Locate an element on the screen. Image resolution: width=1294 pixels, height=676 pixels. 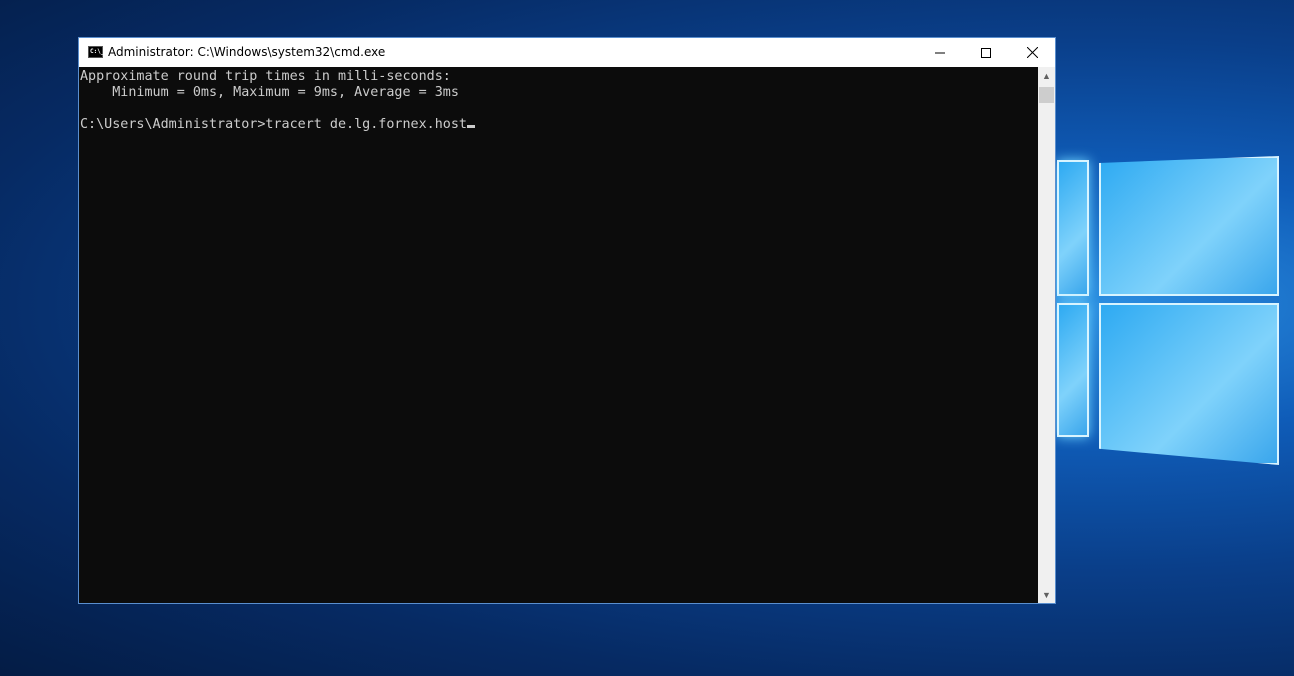
windows-logo-wallpaper is located at coordinates (1175, 298).